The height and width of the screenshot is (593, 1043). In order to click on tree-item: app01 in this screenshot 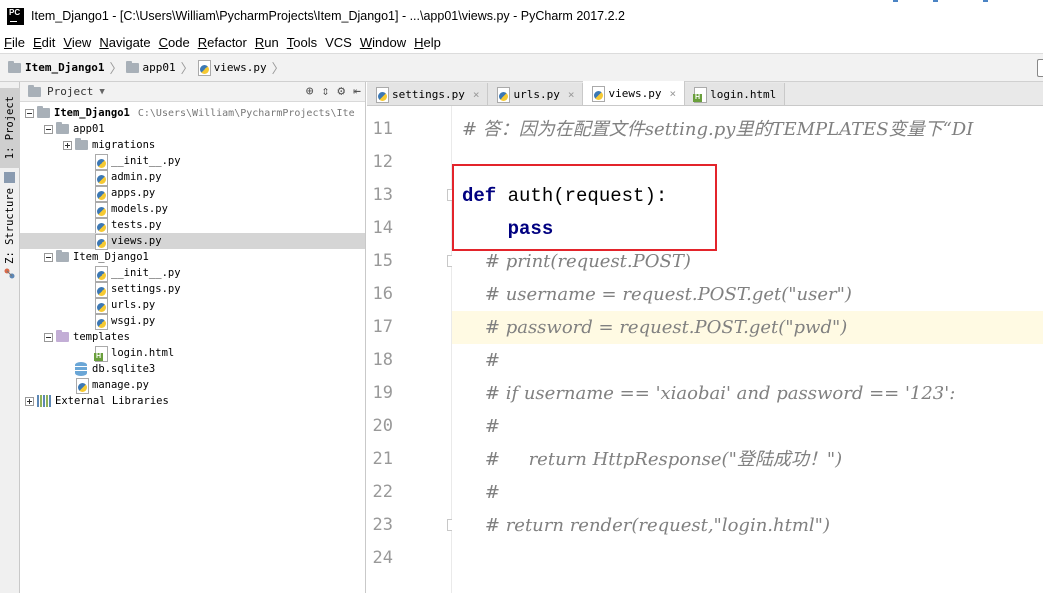, I will do `click(192, 129)`.